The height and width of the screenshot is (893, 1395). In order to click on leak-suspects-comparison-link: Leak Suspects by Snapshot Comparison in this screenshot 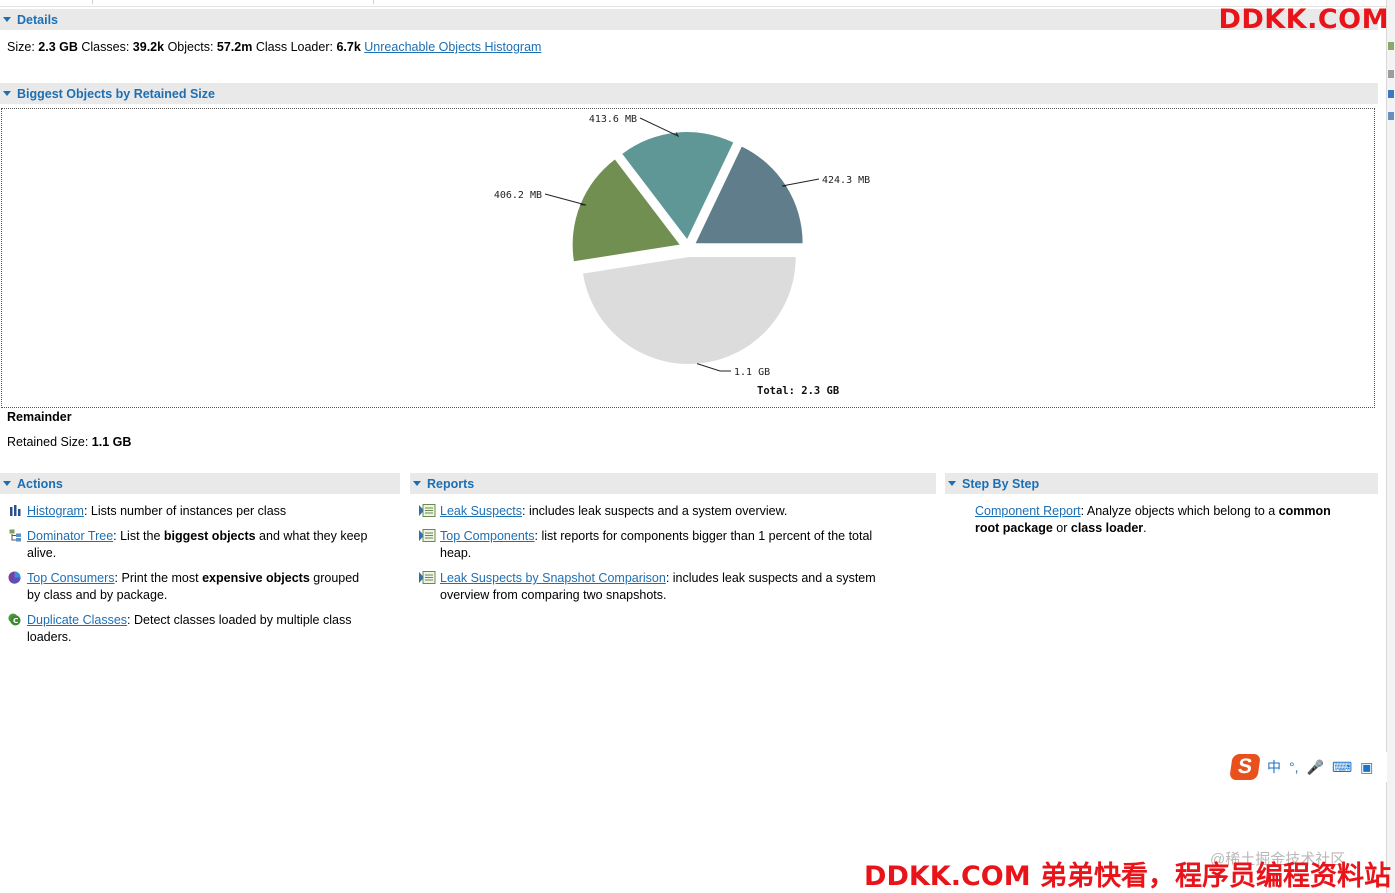, I will do `click(553, 578)`.